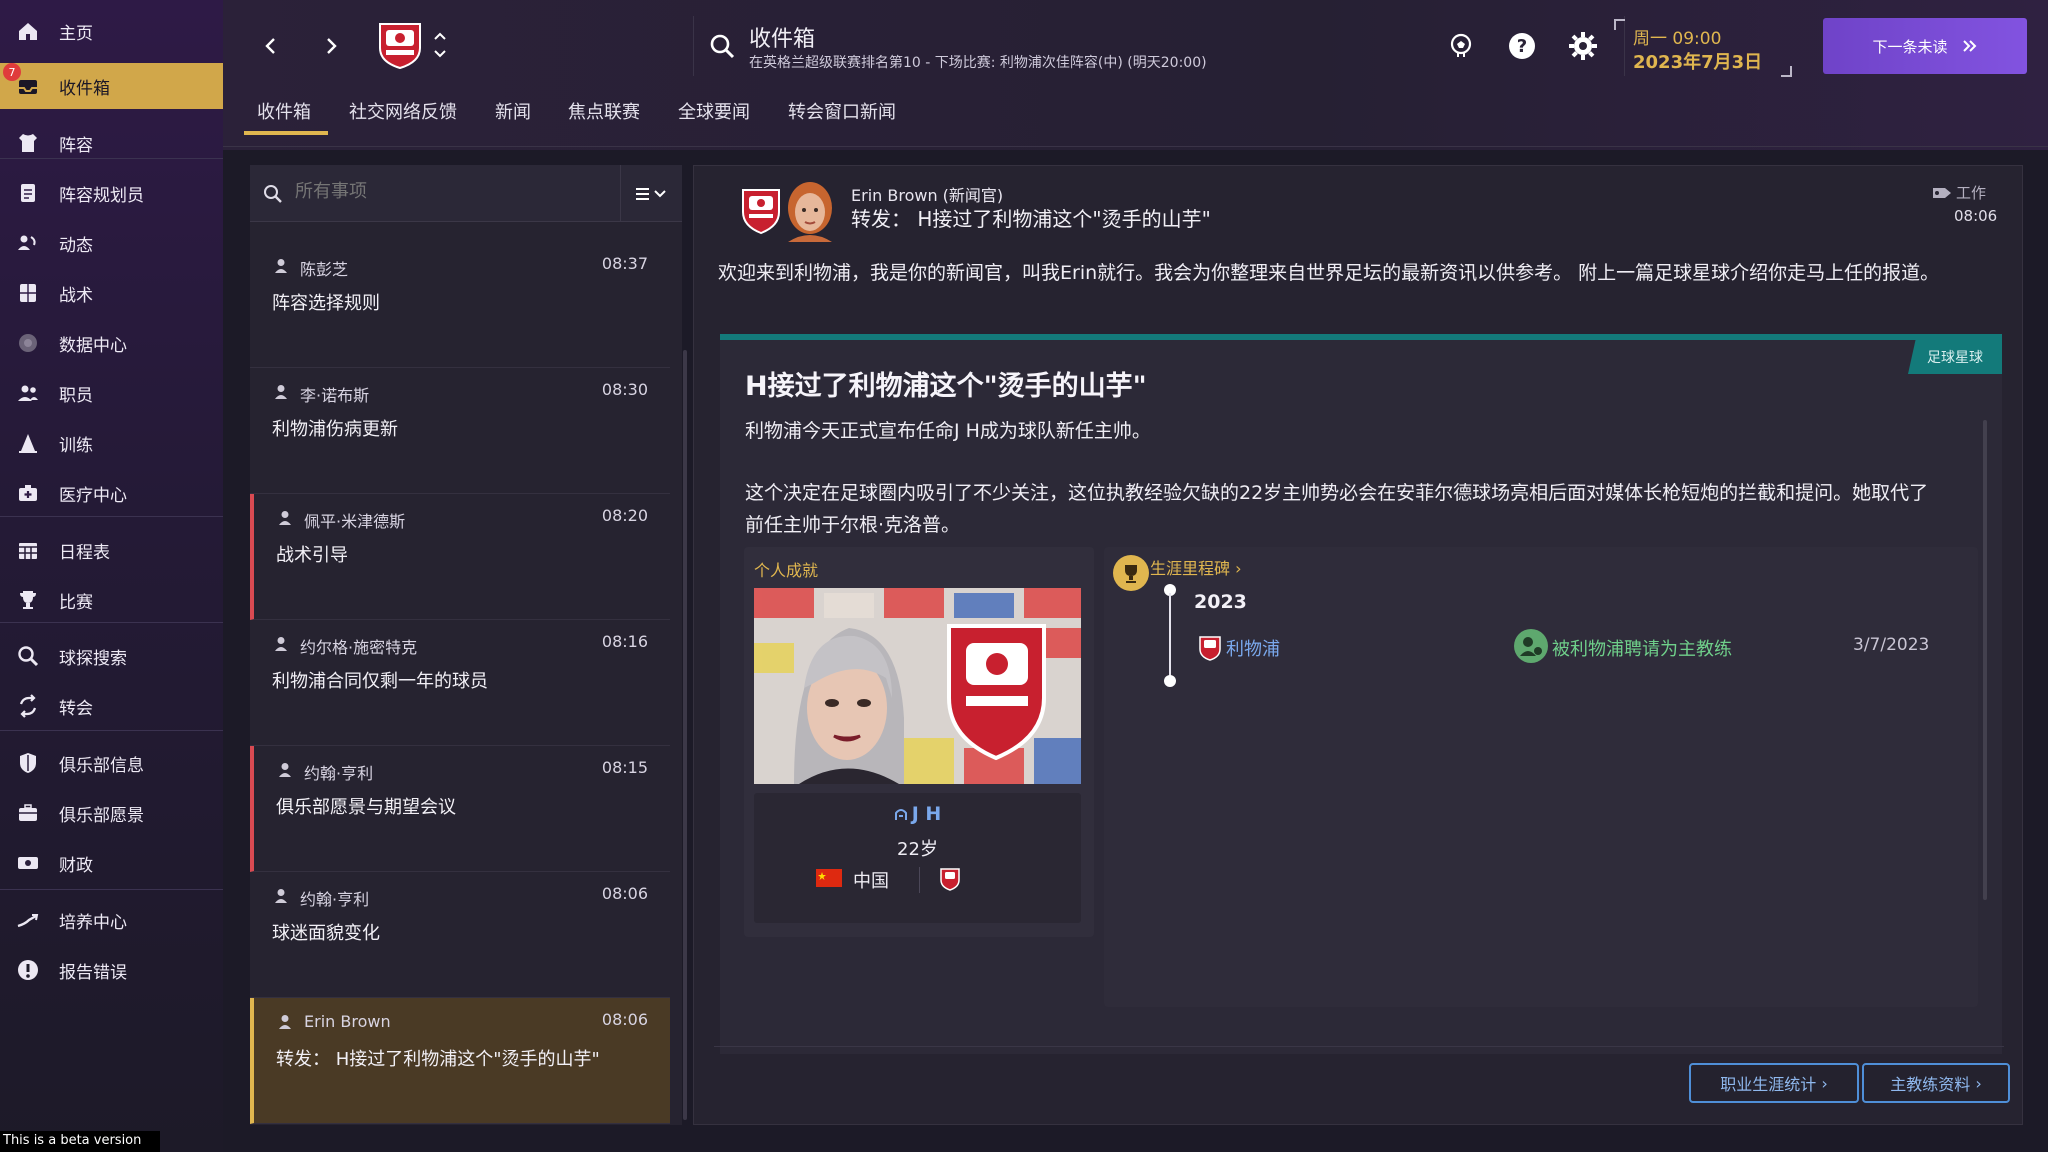 The width and height of the screenshot is (2048, 1152). What do you see at coordinates (917, 849) in the screenshot?
I see `manager-age: 22岁` at bounding box center [917, 849].